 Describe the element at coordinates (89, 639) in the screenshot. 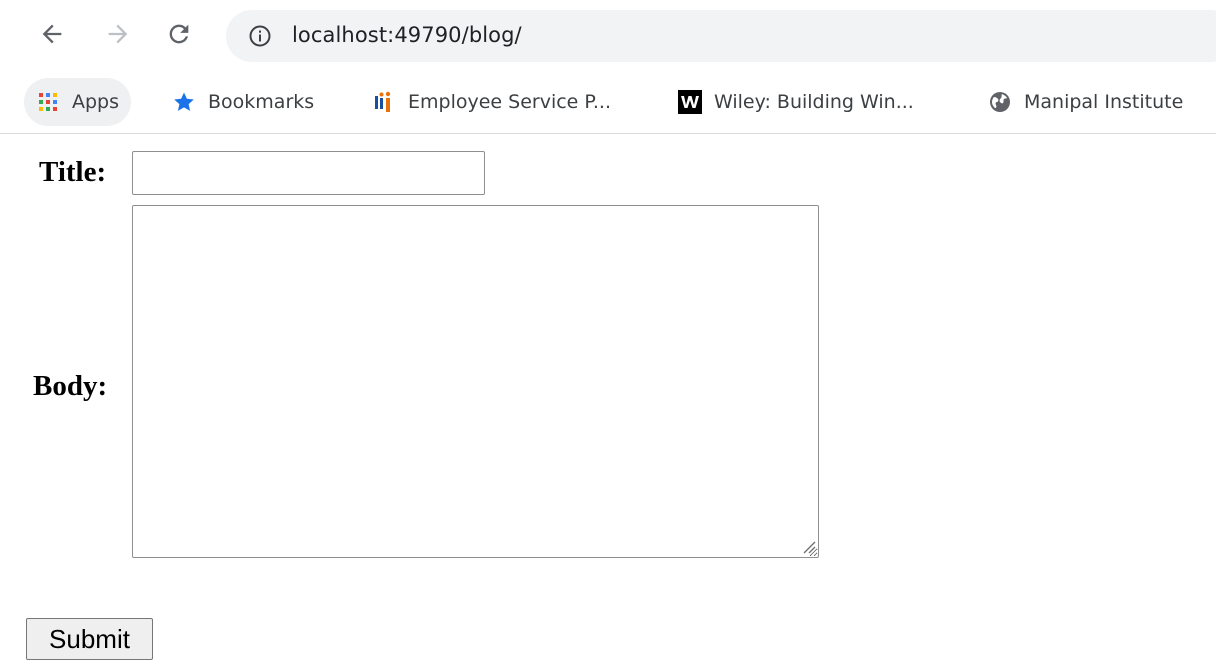

I see `submit-button: Submit` at that location.